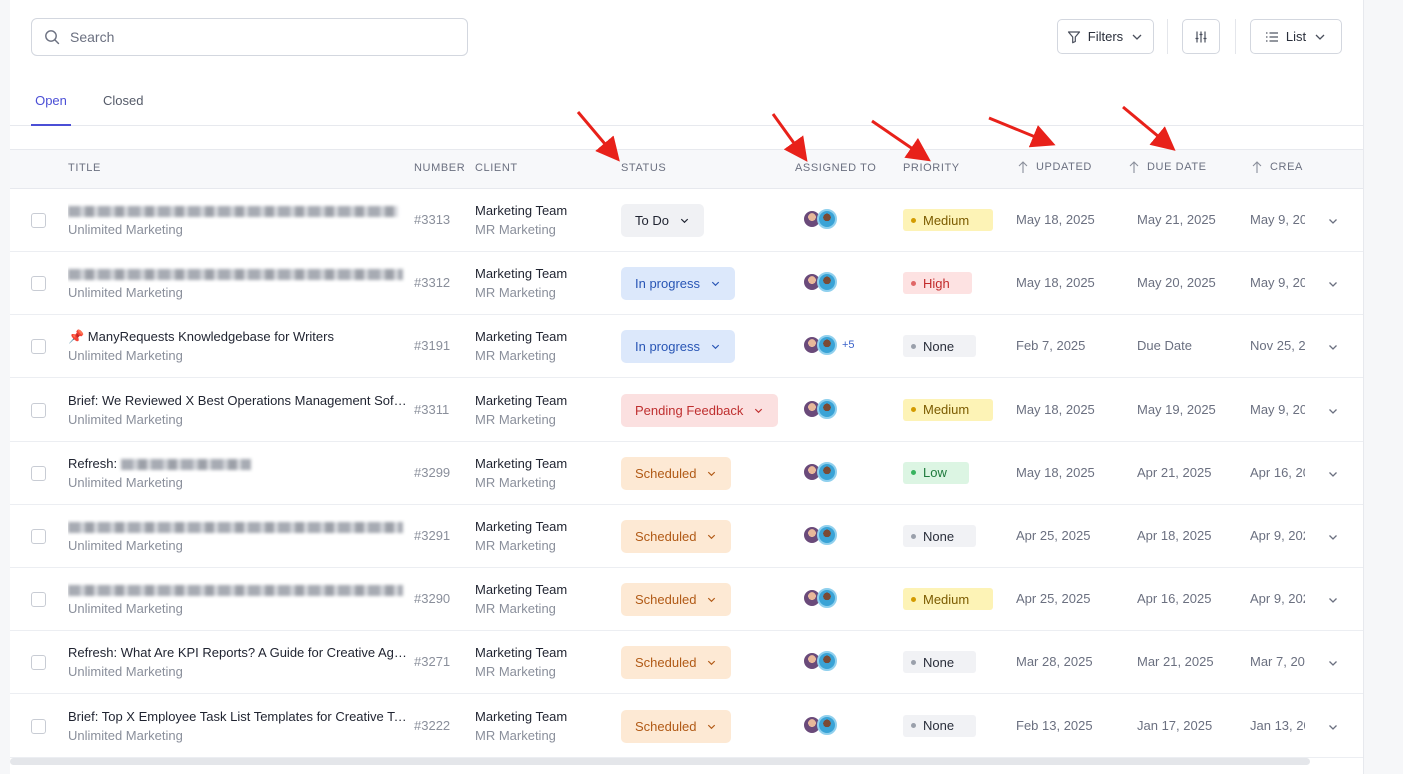 The image size is (1403, 774). I want to click on row-due-date: May 21, 2025, so click(1176, 219).